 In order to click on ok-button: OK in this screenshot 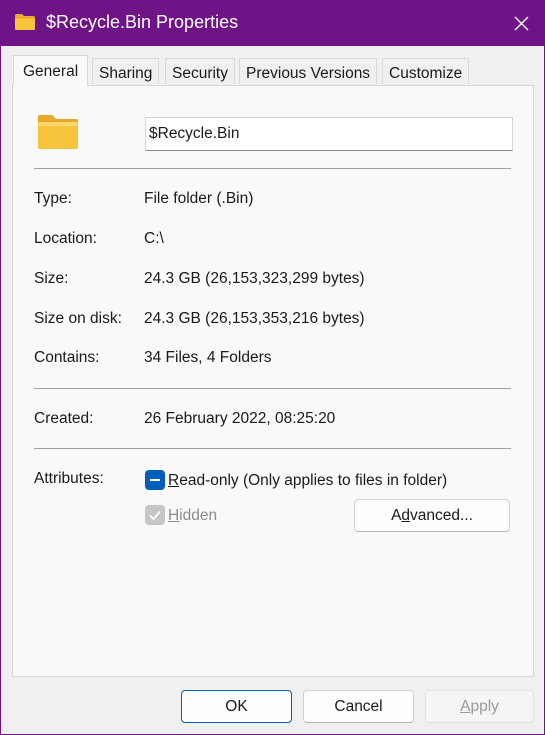, I will do `click(236, 706)`.